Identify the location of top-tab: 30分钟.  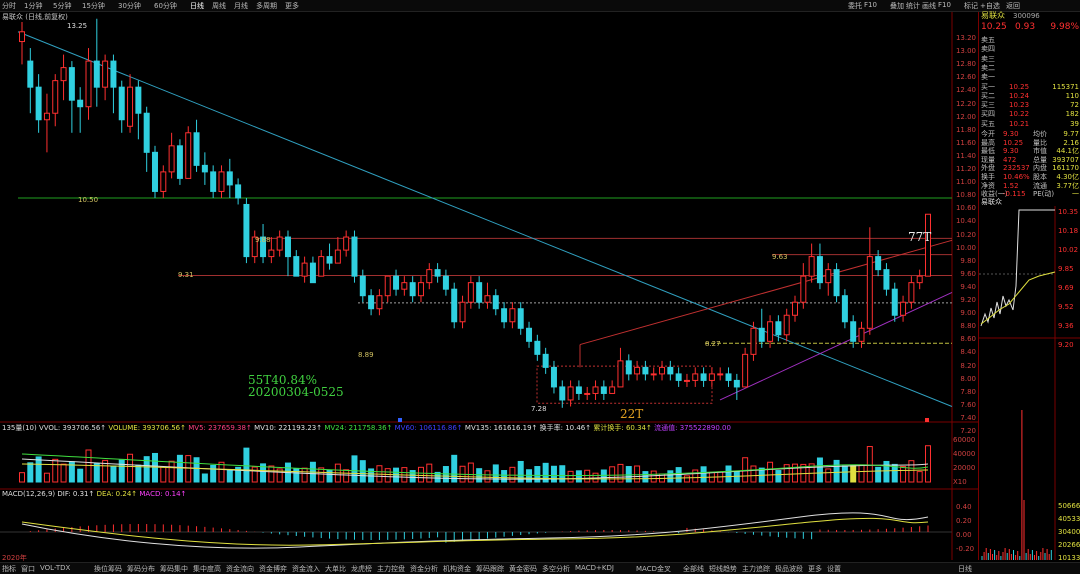
(129, 6).